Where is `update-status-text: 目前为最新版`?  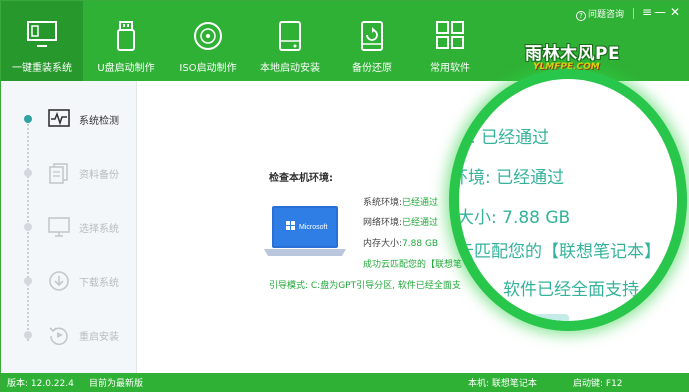
update-status-text: 目前为最新版 is located at coordinates (116, 384).